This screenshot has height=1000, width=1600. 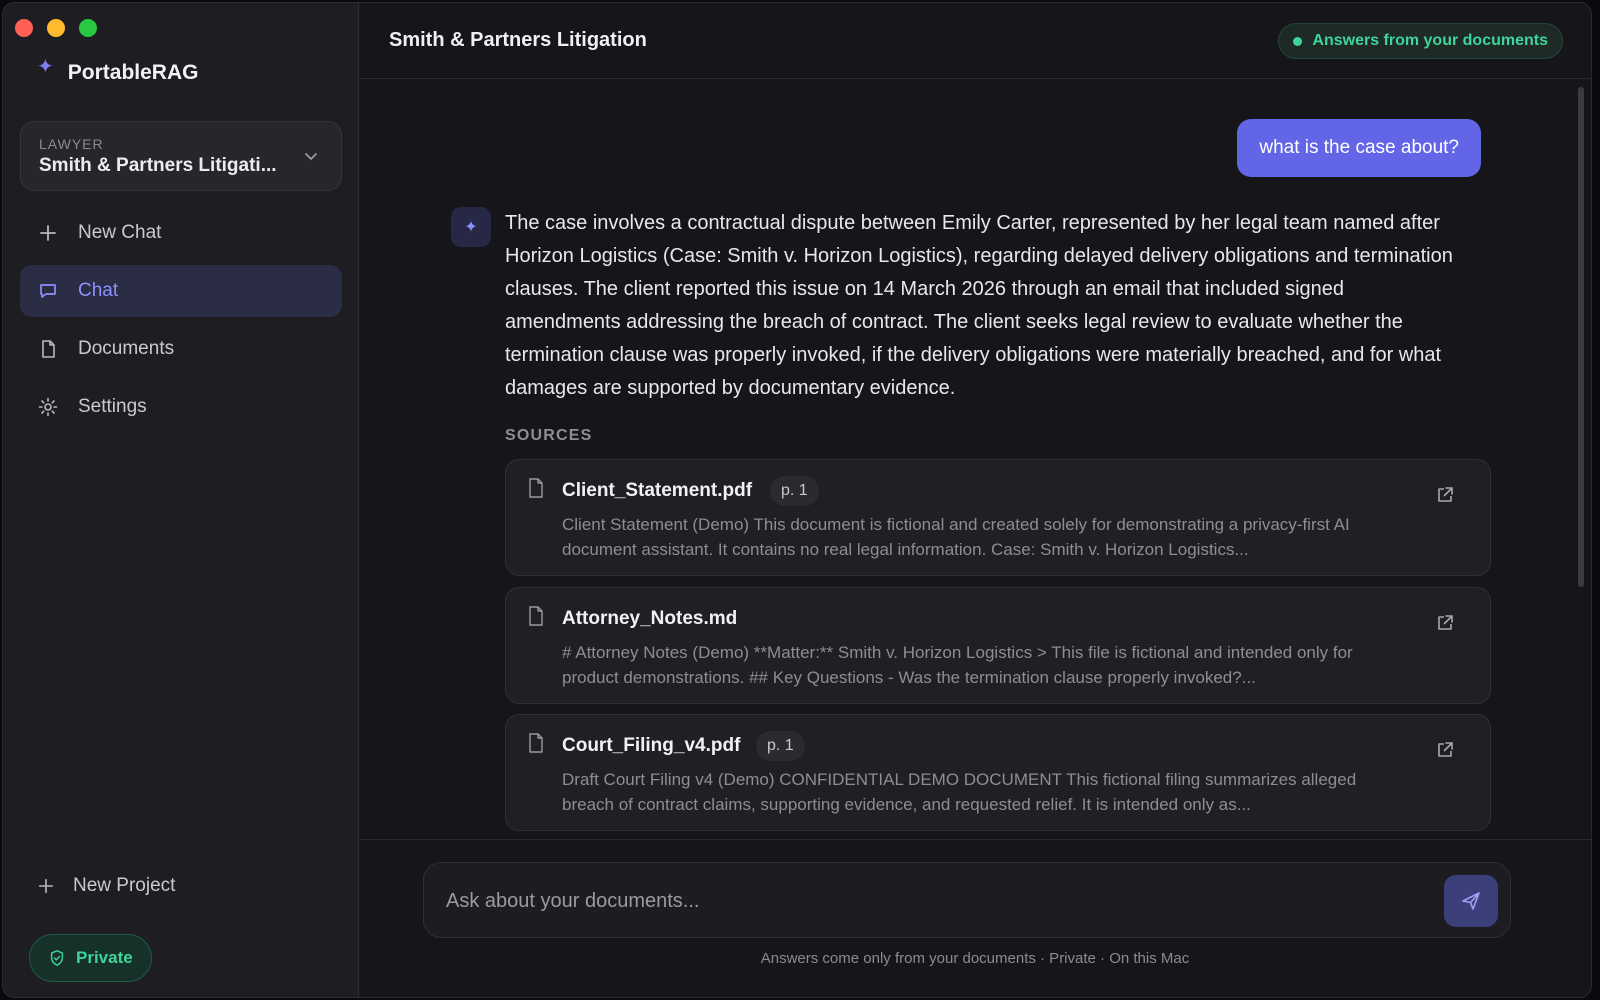 I want to click on private-badge: Private, so click(x=90, y=958).